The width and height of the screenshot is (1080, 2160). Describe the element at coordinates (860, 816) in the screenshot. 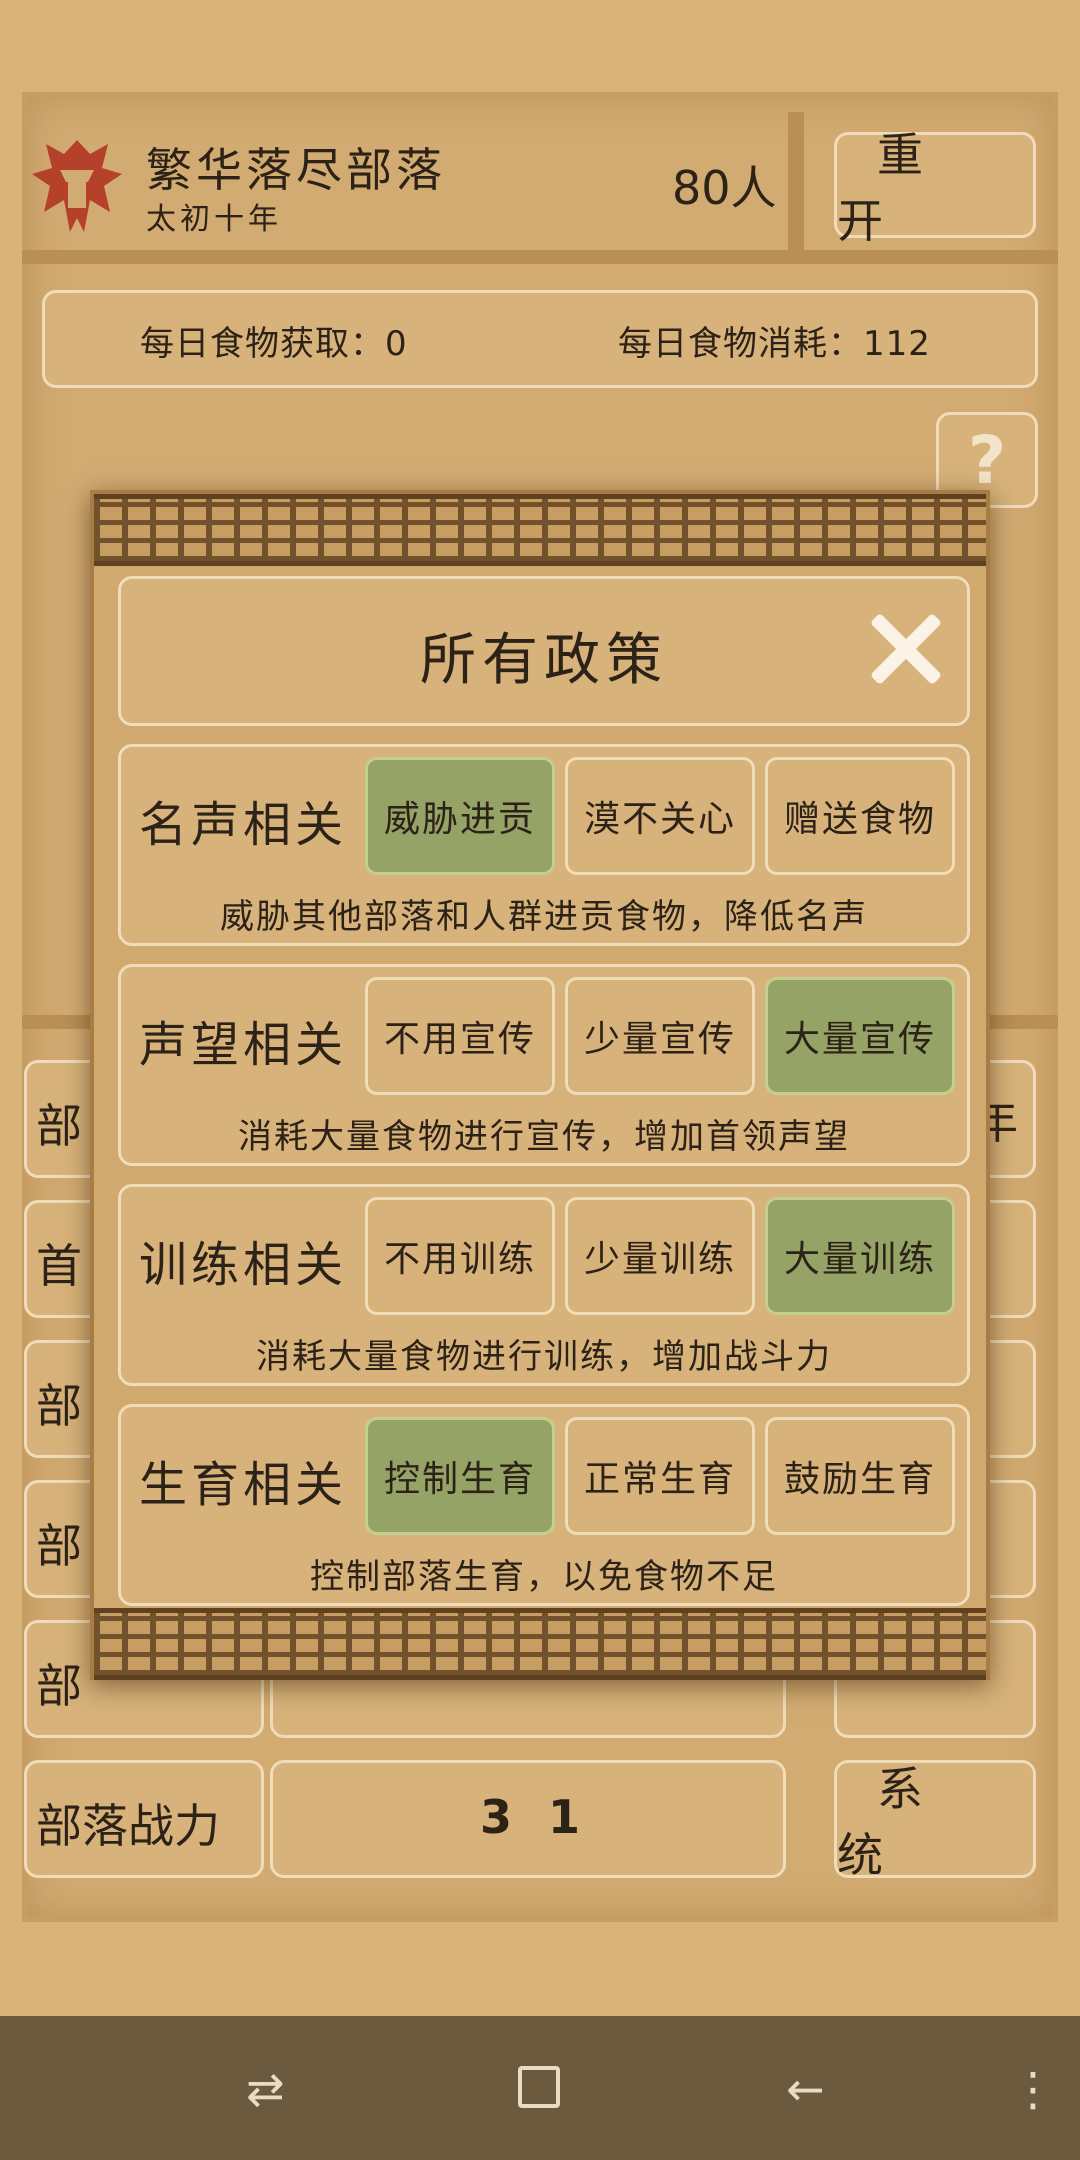

I see `policy-option-gift-food: 赠送食物` at that location.